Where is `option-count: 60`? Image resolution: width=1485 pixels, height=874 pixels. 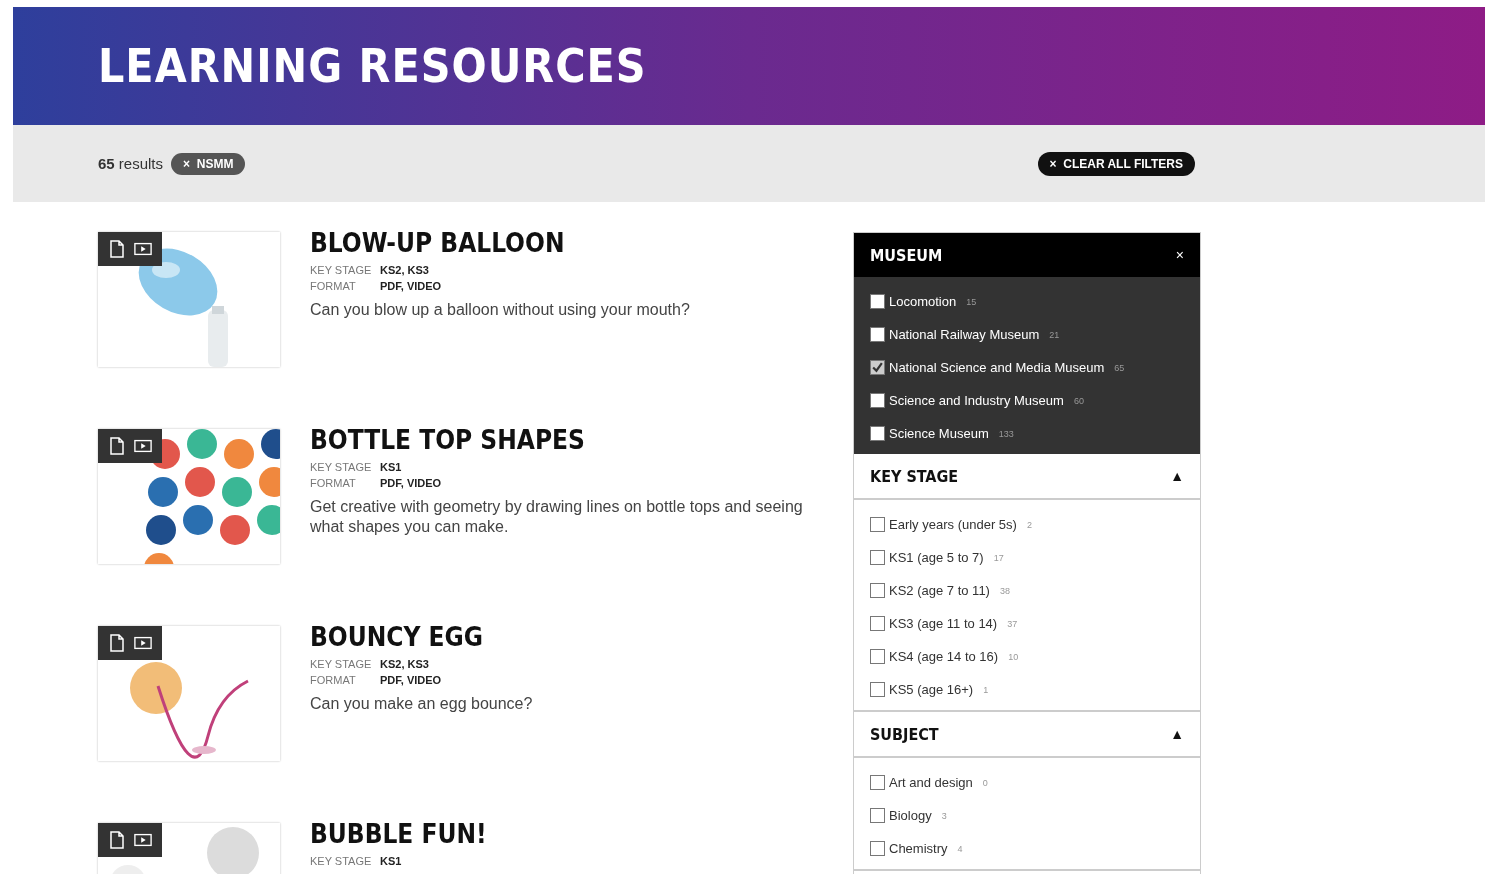
option-count: 60 is located at coordinates (1078, 400).